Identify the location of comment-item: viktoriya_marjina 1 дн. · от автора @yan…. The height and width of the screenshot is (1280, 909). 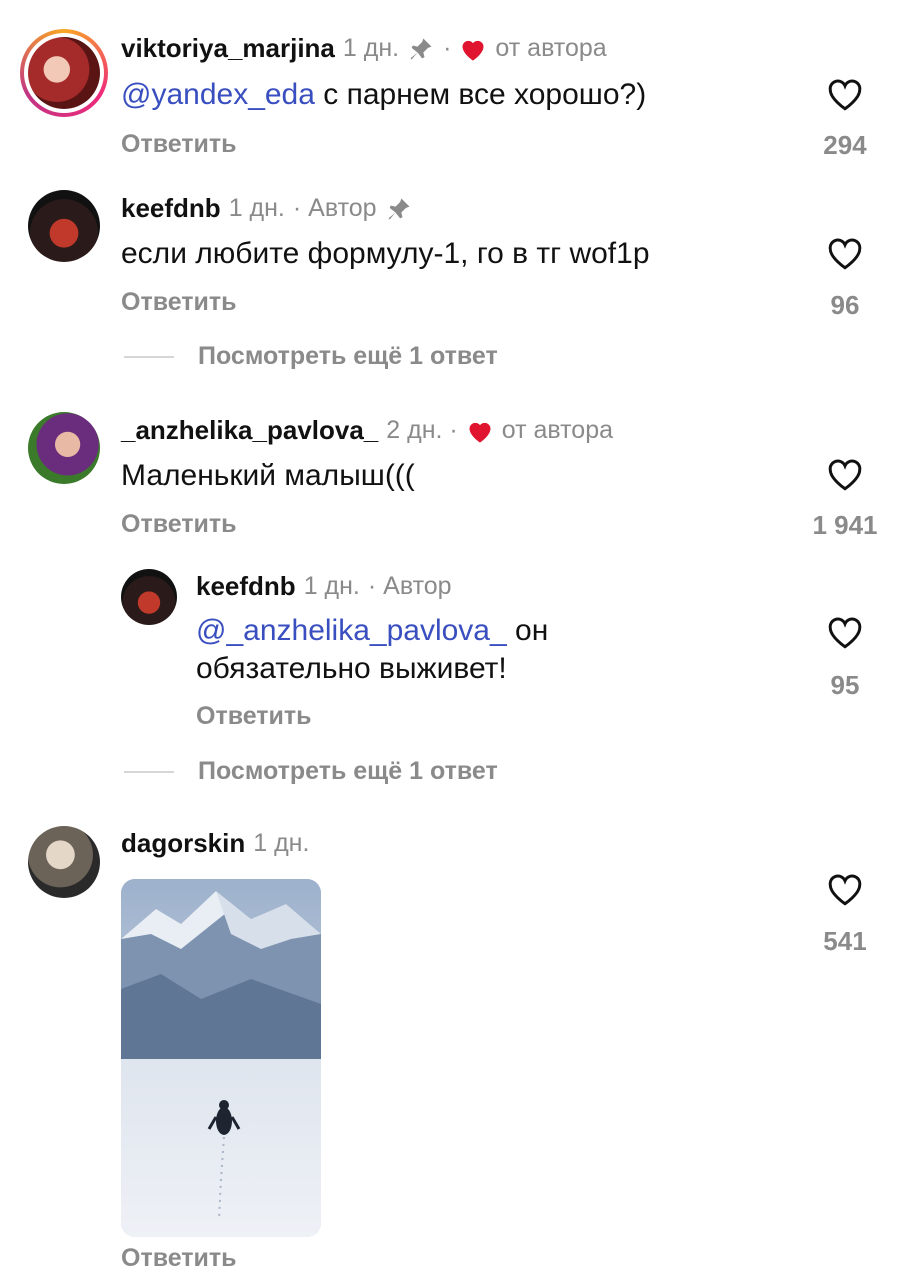
(454, 85).